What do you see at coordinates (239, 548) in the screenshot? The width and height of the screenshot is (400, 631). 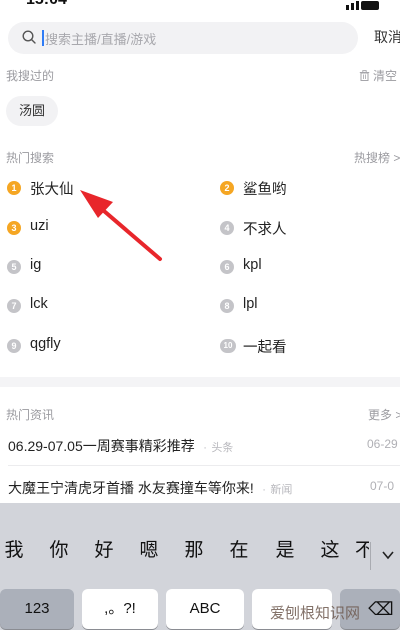 I see `candidate-word: 在` at bounding box center [239, 548].